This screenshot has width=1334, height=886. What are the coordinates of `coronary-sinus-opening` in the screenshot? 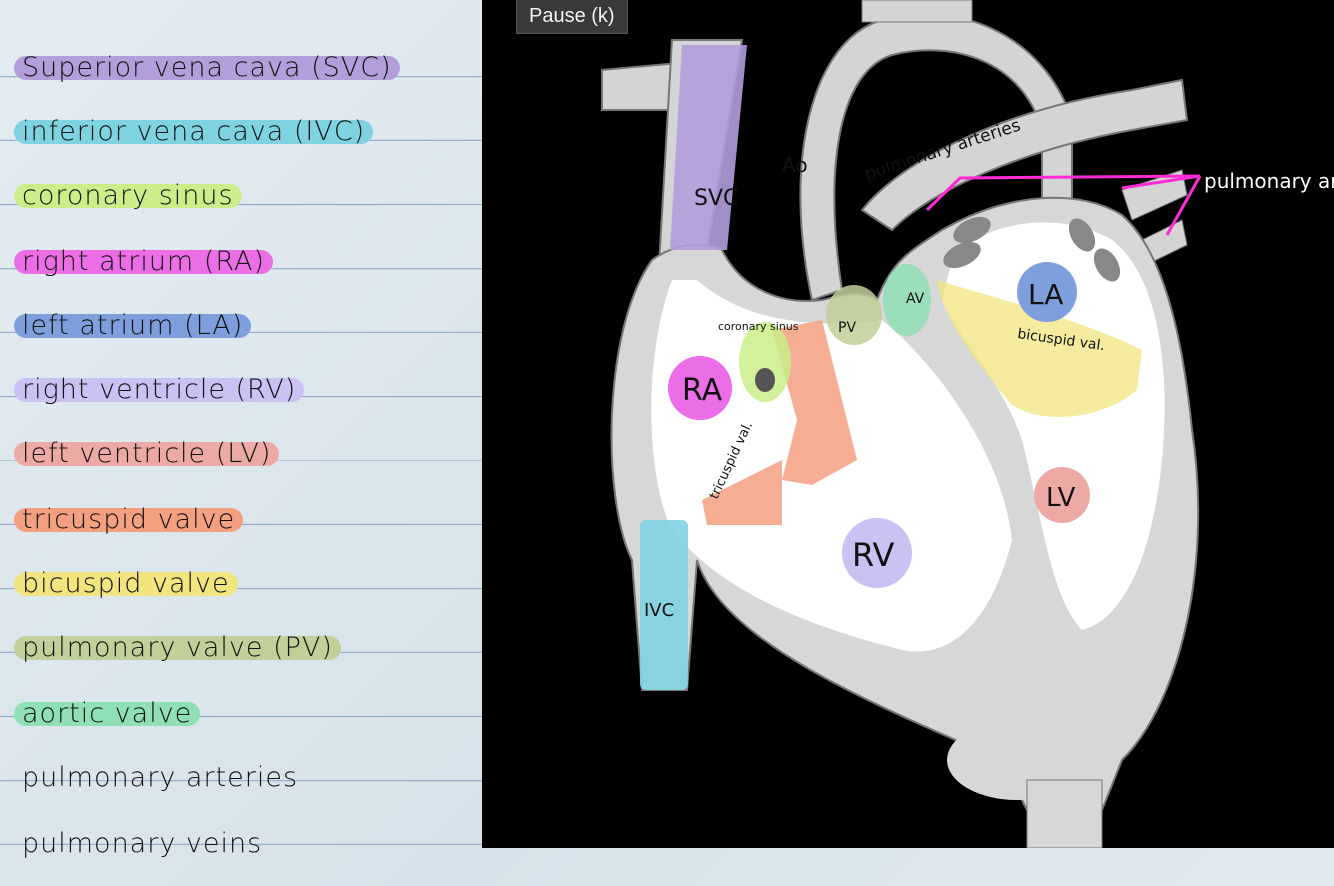 It's located at (765, 380).